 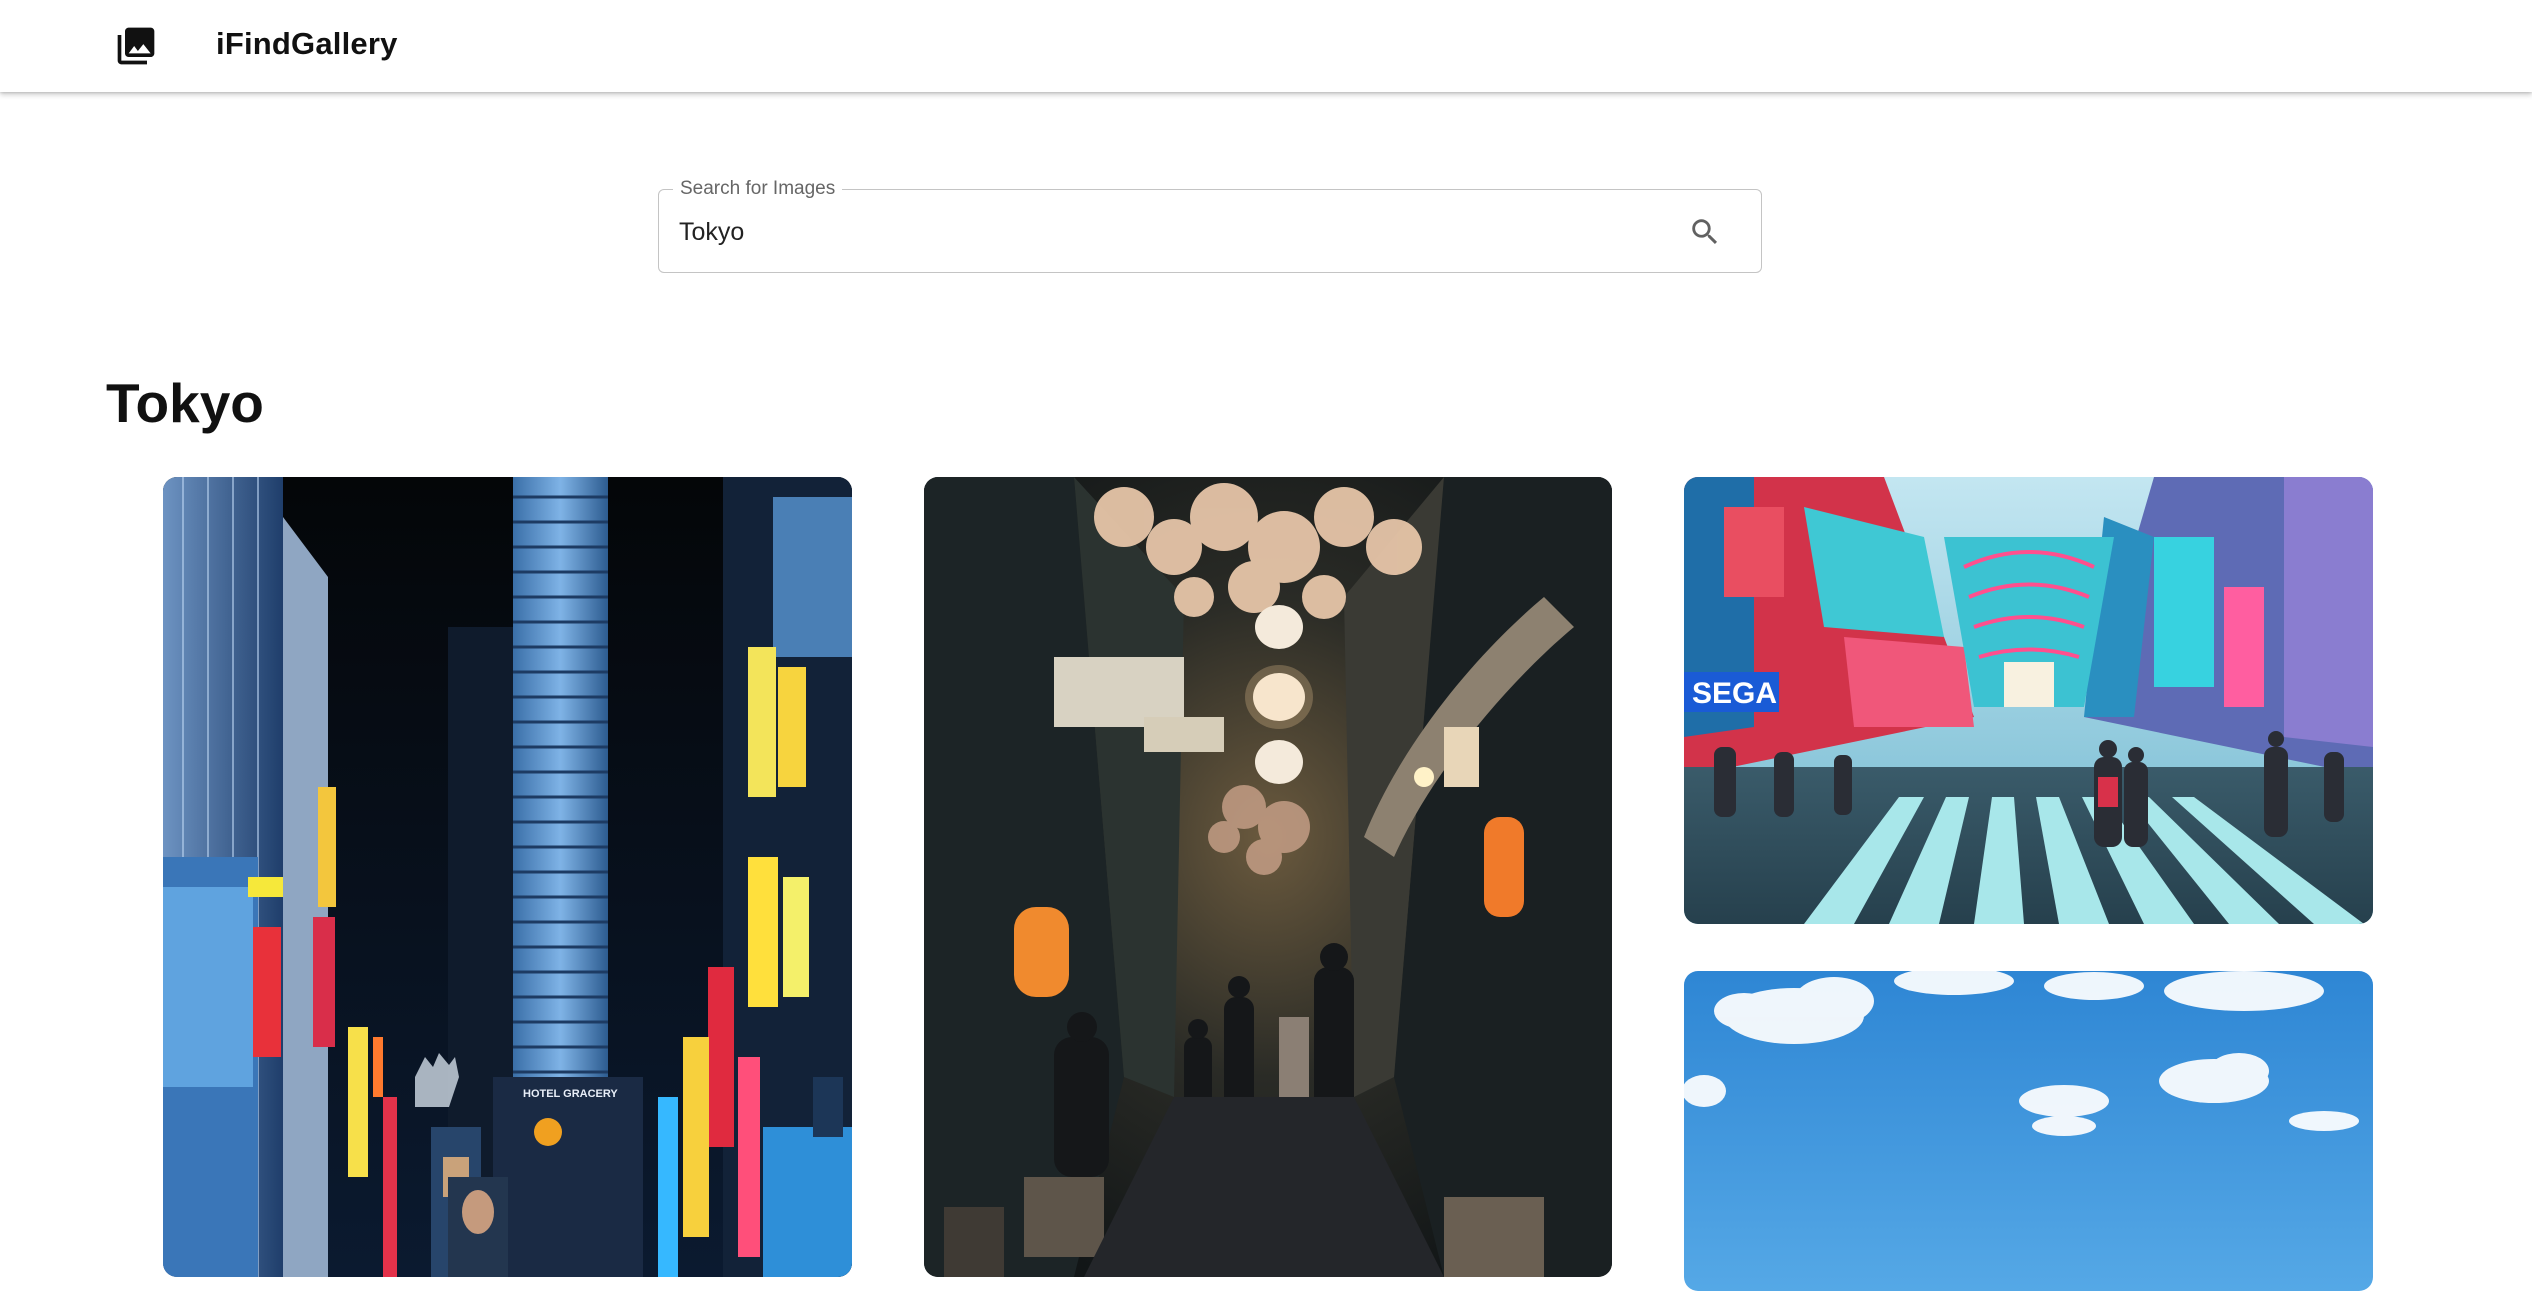 I want to click on app-bar: iFindGallery, so click(x=1266, y=46).